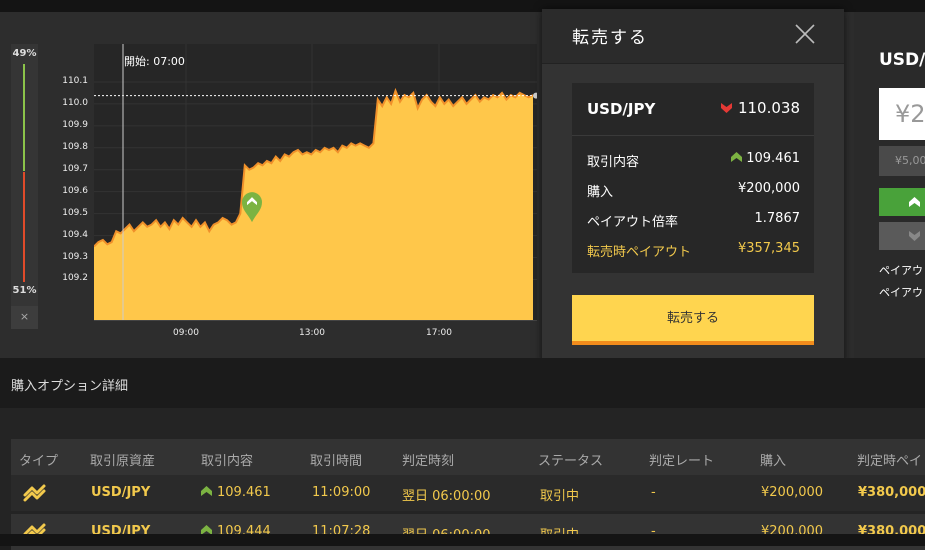 Image resolution: width=925 pixels, height=550 pixels. Describe the element at coordinates (75, 234) in the screenshot. I see `y-tick-label: 109.4` at that location.